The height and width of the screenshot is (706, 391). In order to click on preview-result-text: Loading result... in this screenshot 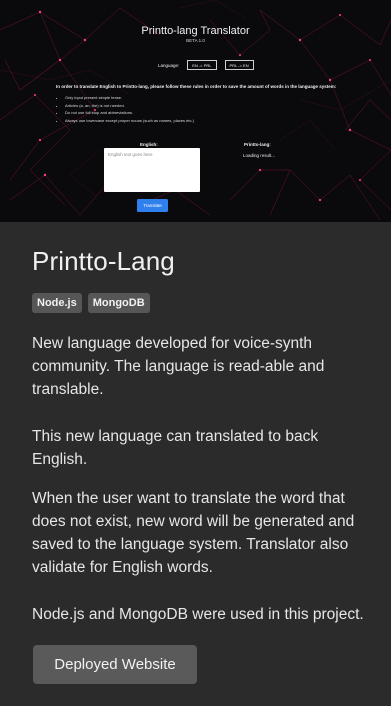, I will do `click(259, 155)`.